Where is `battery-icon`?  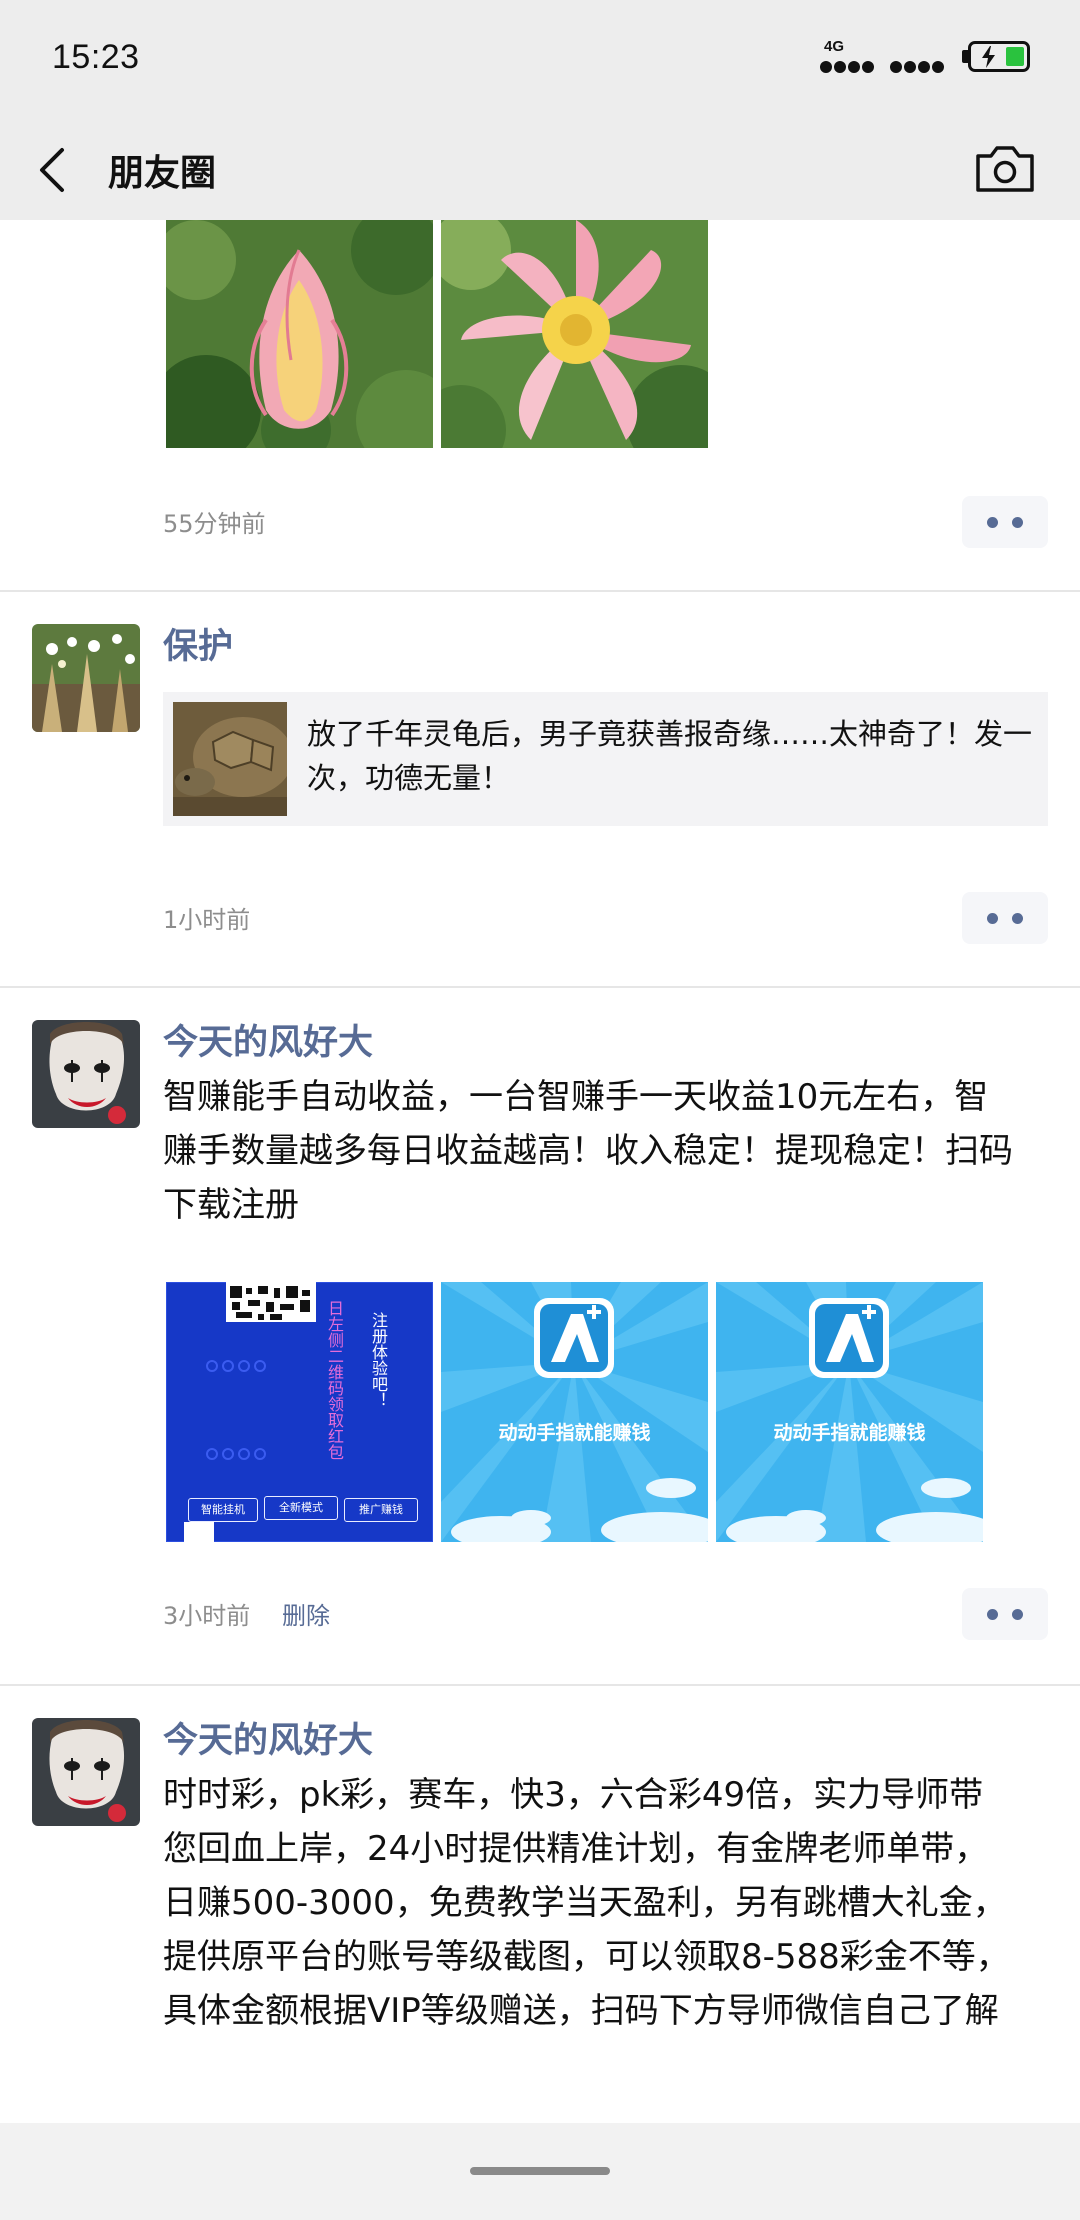
battery-icon is located at coordinates (999, 56).